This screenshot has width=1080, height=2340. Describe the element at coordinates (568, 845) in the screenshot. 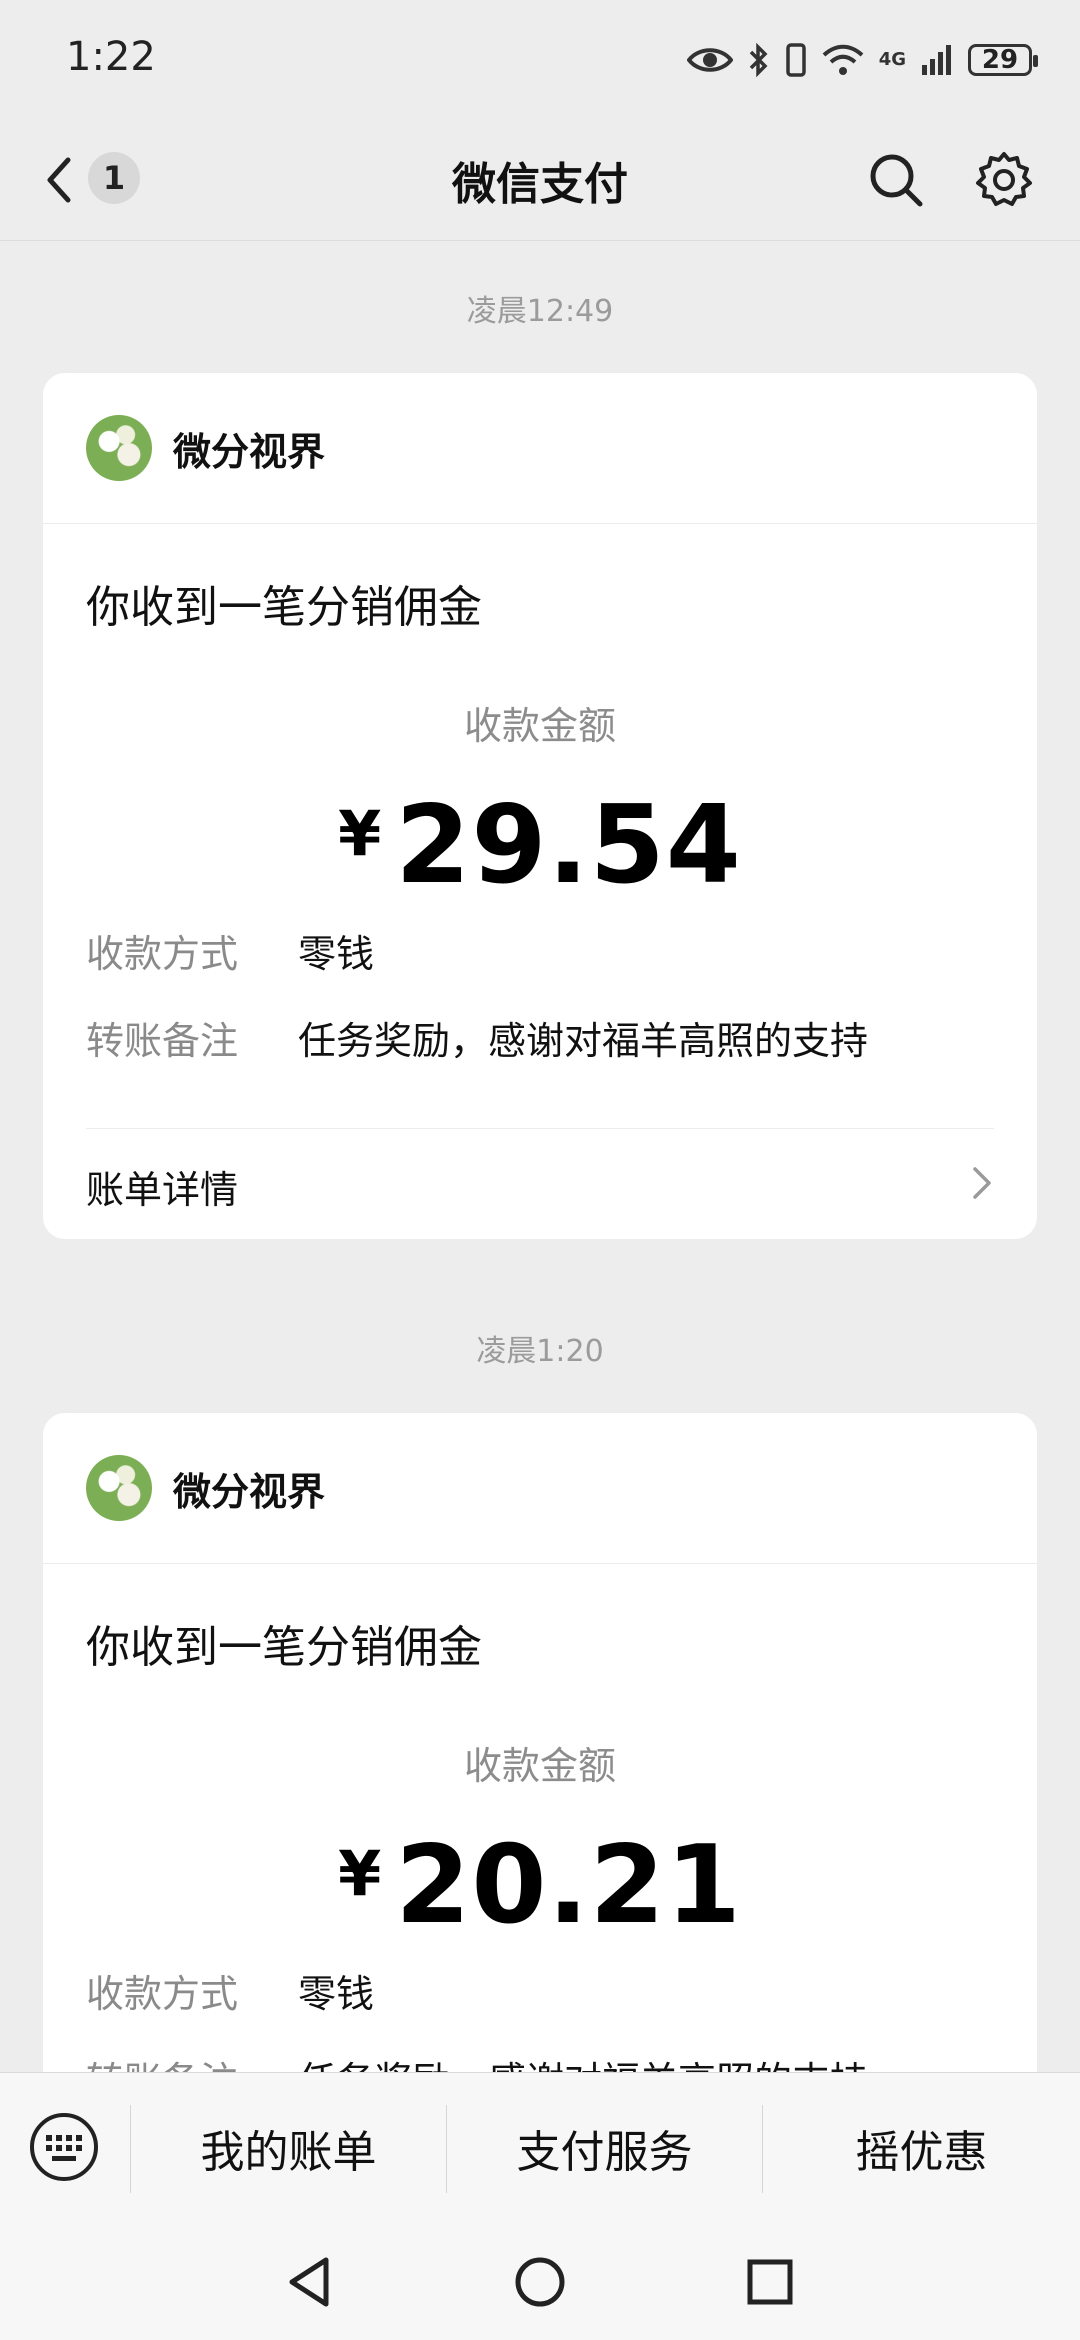

I see `amount-value: 29.54` at that location.